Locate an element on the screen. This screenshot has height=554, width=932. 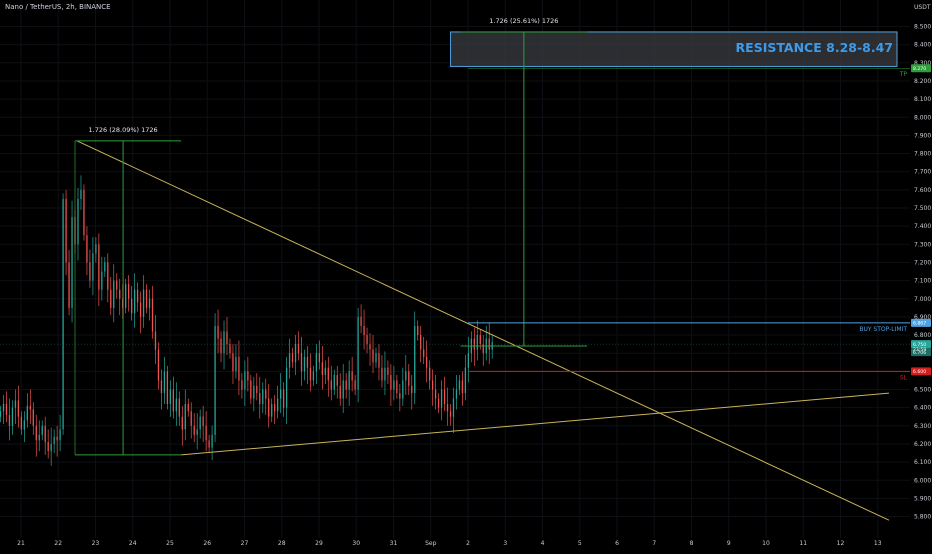
y-tick-label: 7.400 is located at coordinates (922, 226).